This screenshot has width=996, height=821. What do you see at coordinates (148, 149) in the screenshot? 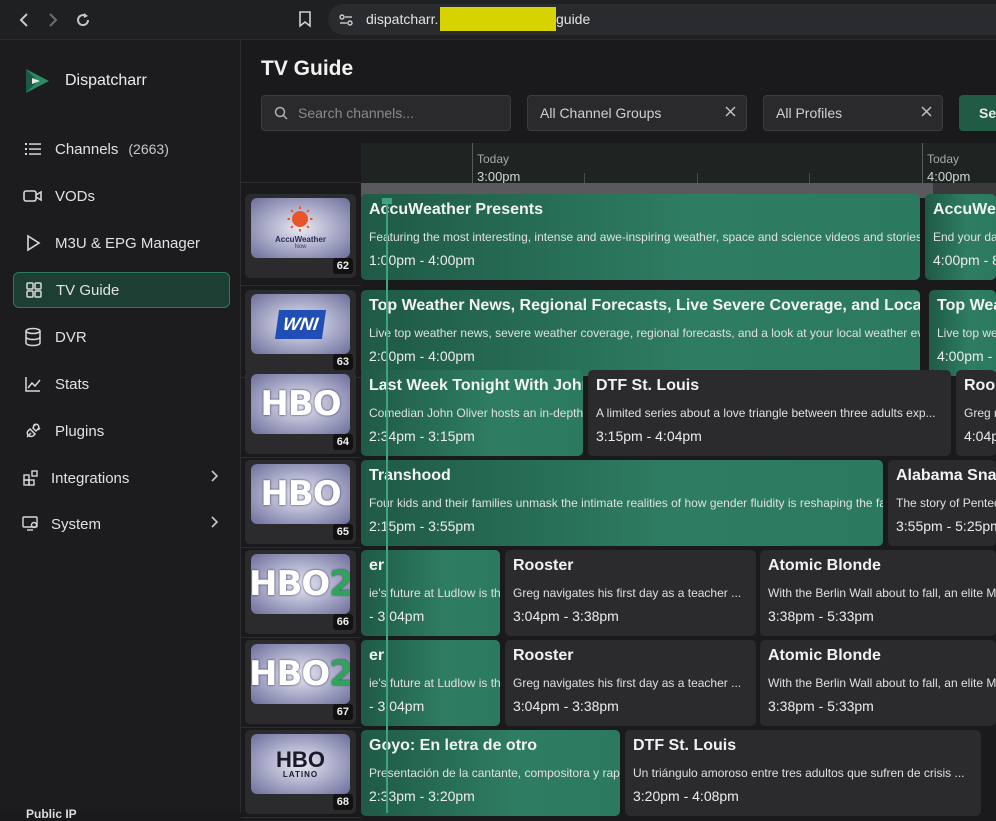
I see `channel-count: (2663)` at bounding box center [148, 149].